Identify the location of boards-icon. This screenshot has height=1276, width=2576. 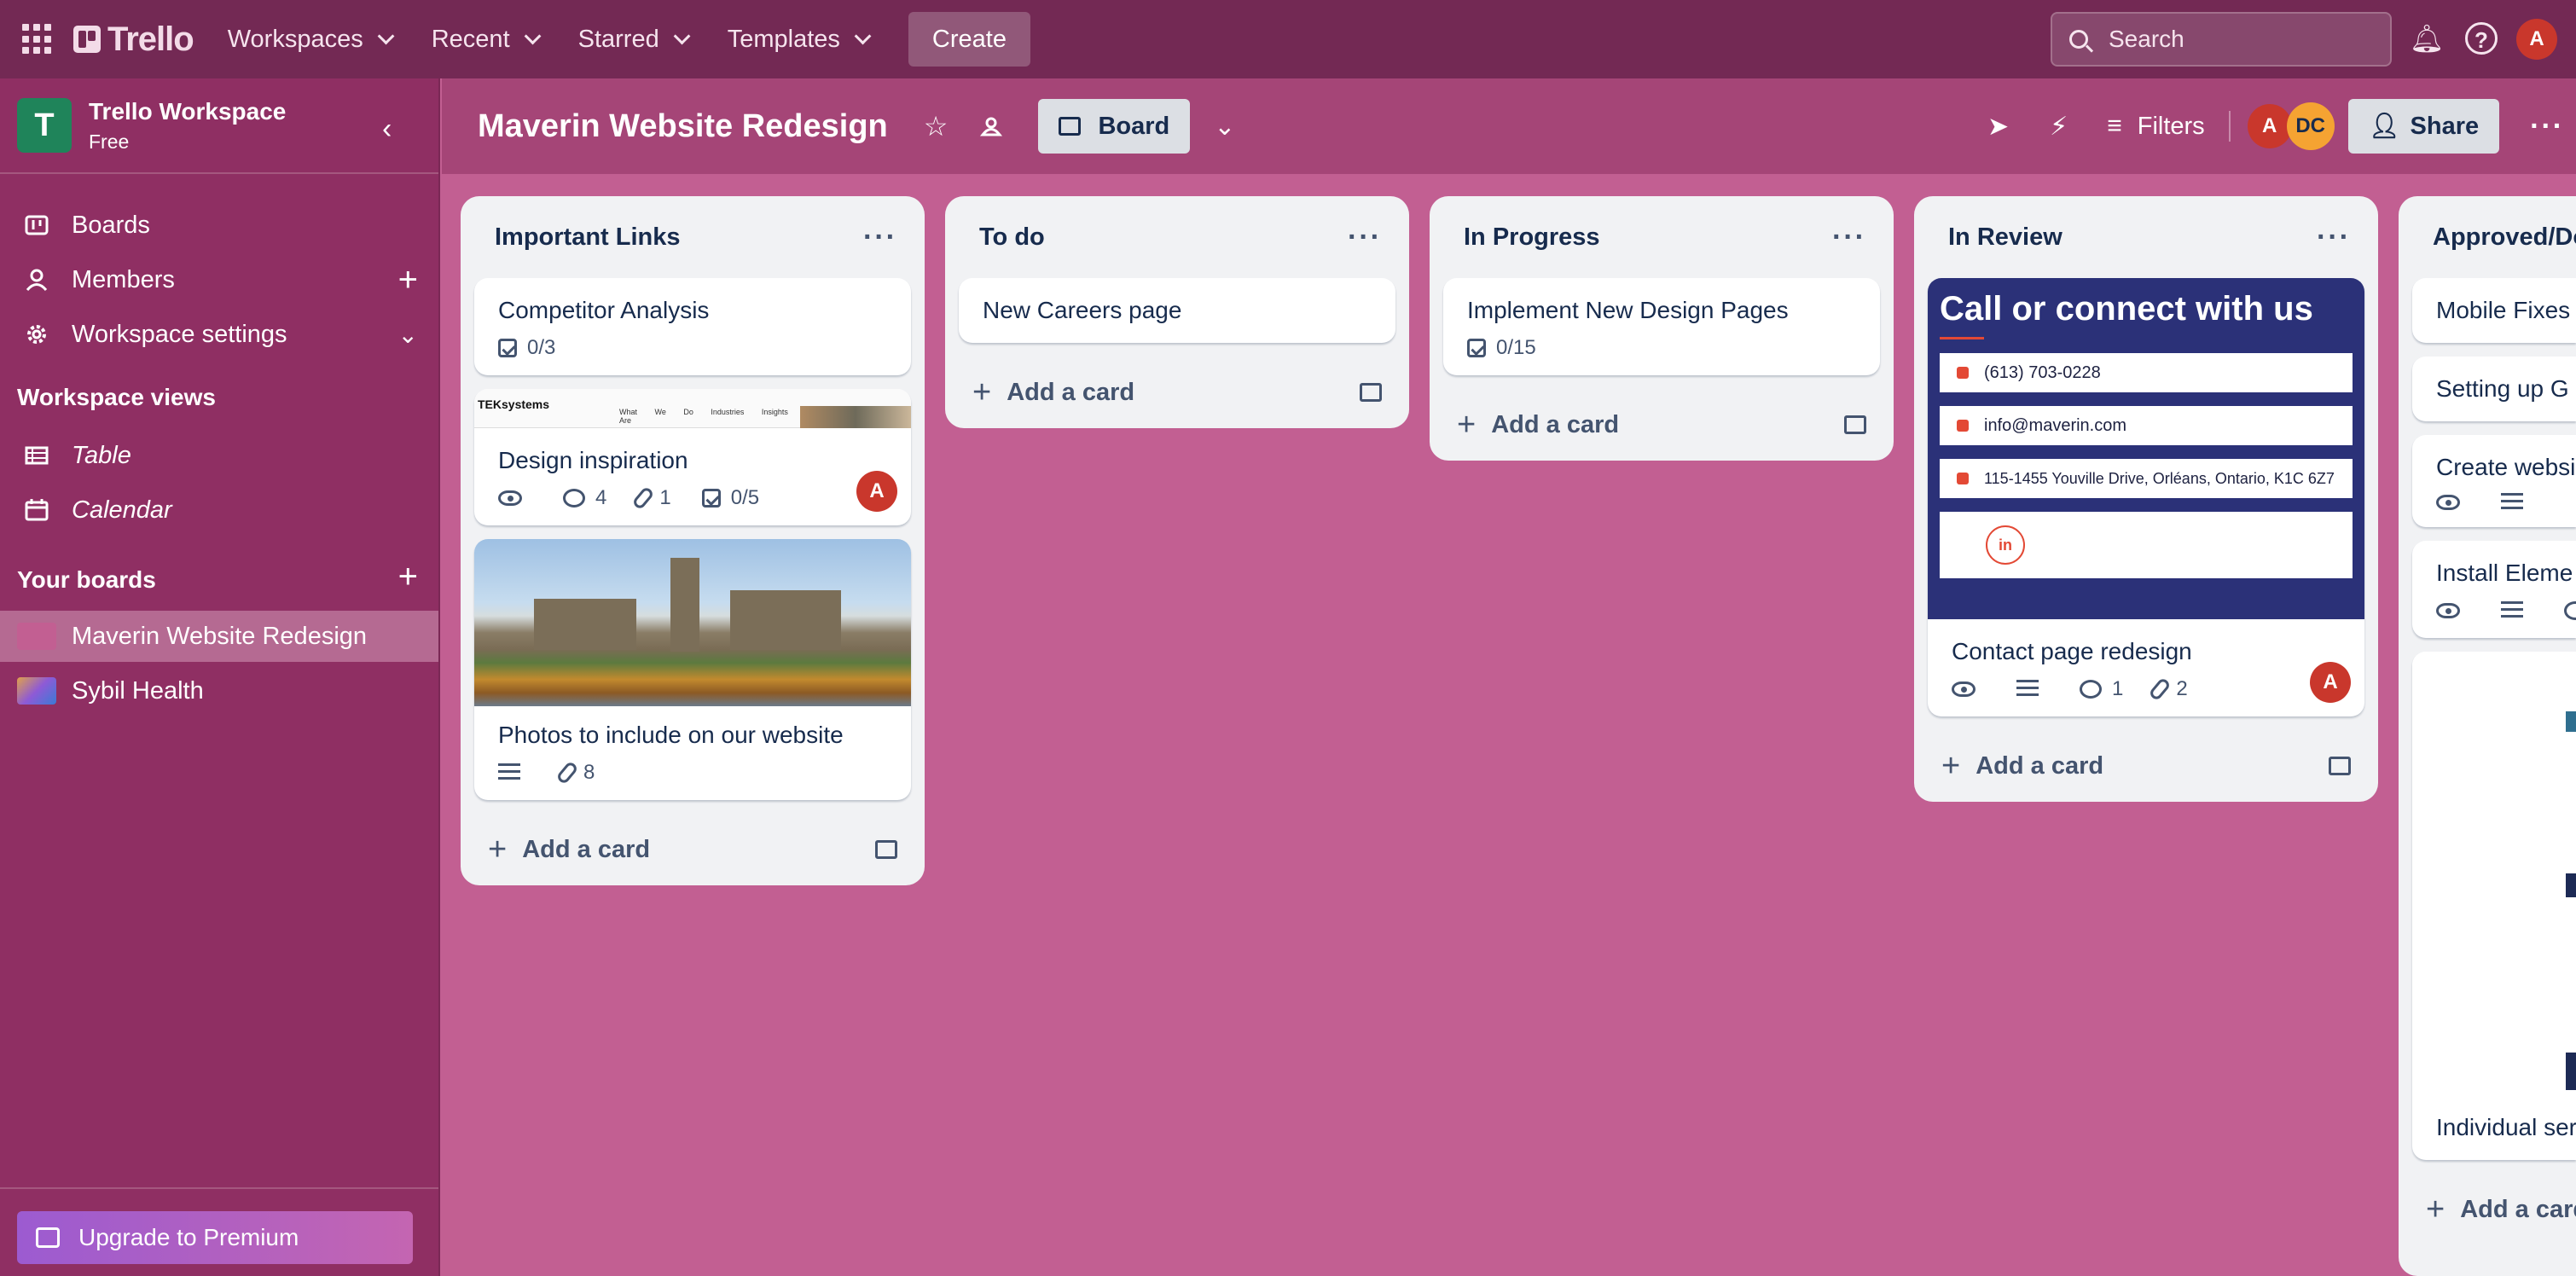
(37, 225).